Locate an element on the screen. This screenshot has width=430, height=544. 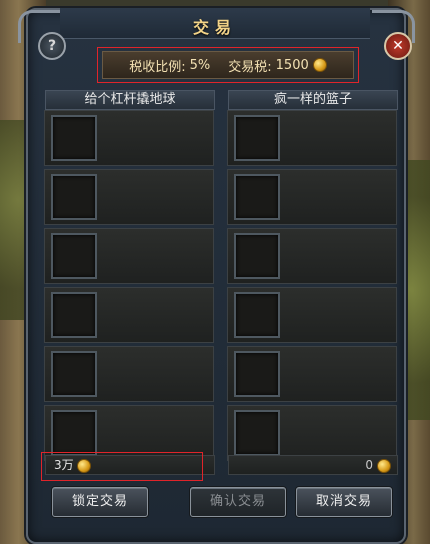
help-icon: ? is located at coordinates (52, 46).